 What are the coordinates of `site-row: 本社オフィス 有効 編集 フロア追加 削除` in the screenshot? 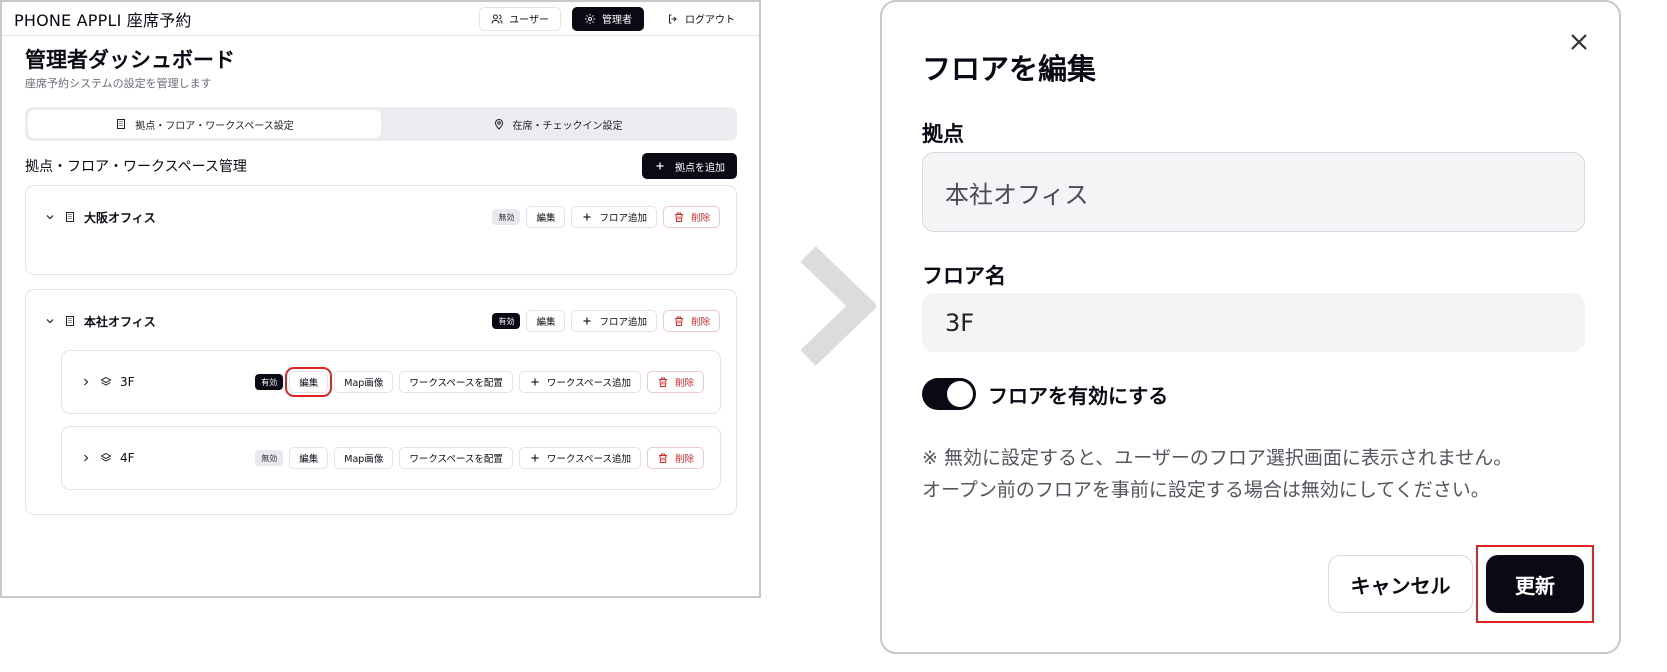 It's located at (381, 321).